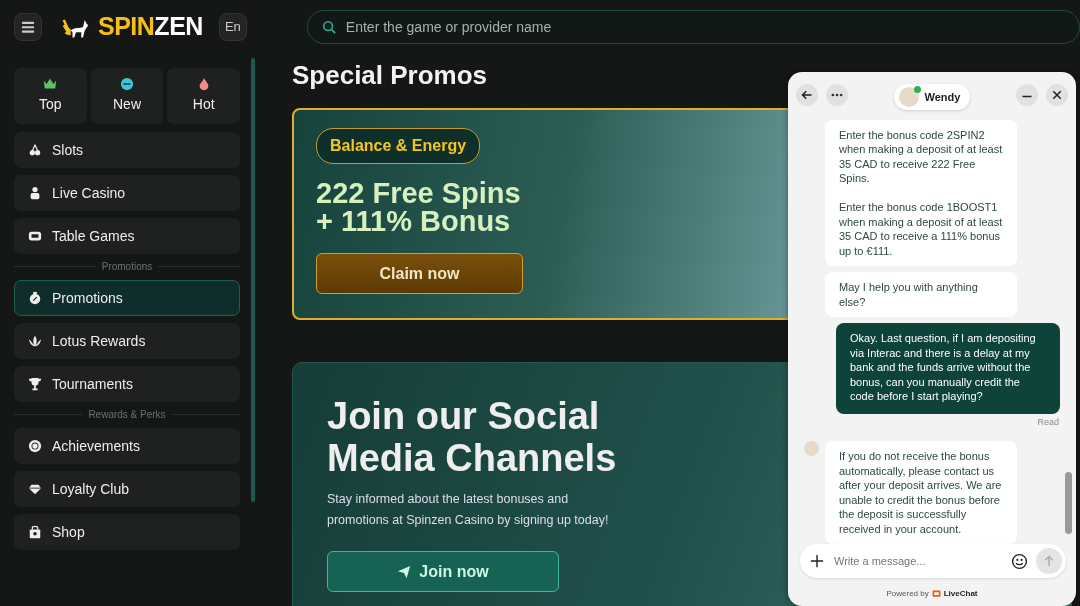 Image resolution: width=1080 pixels, height=606 pixels. I want to click on promo-tag: Balance & Energy, so click(398, 146).